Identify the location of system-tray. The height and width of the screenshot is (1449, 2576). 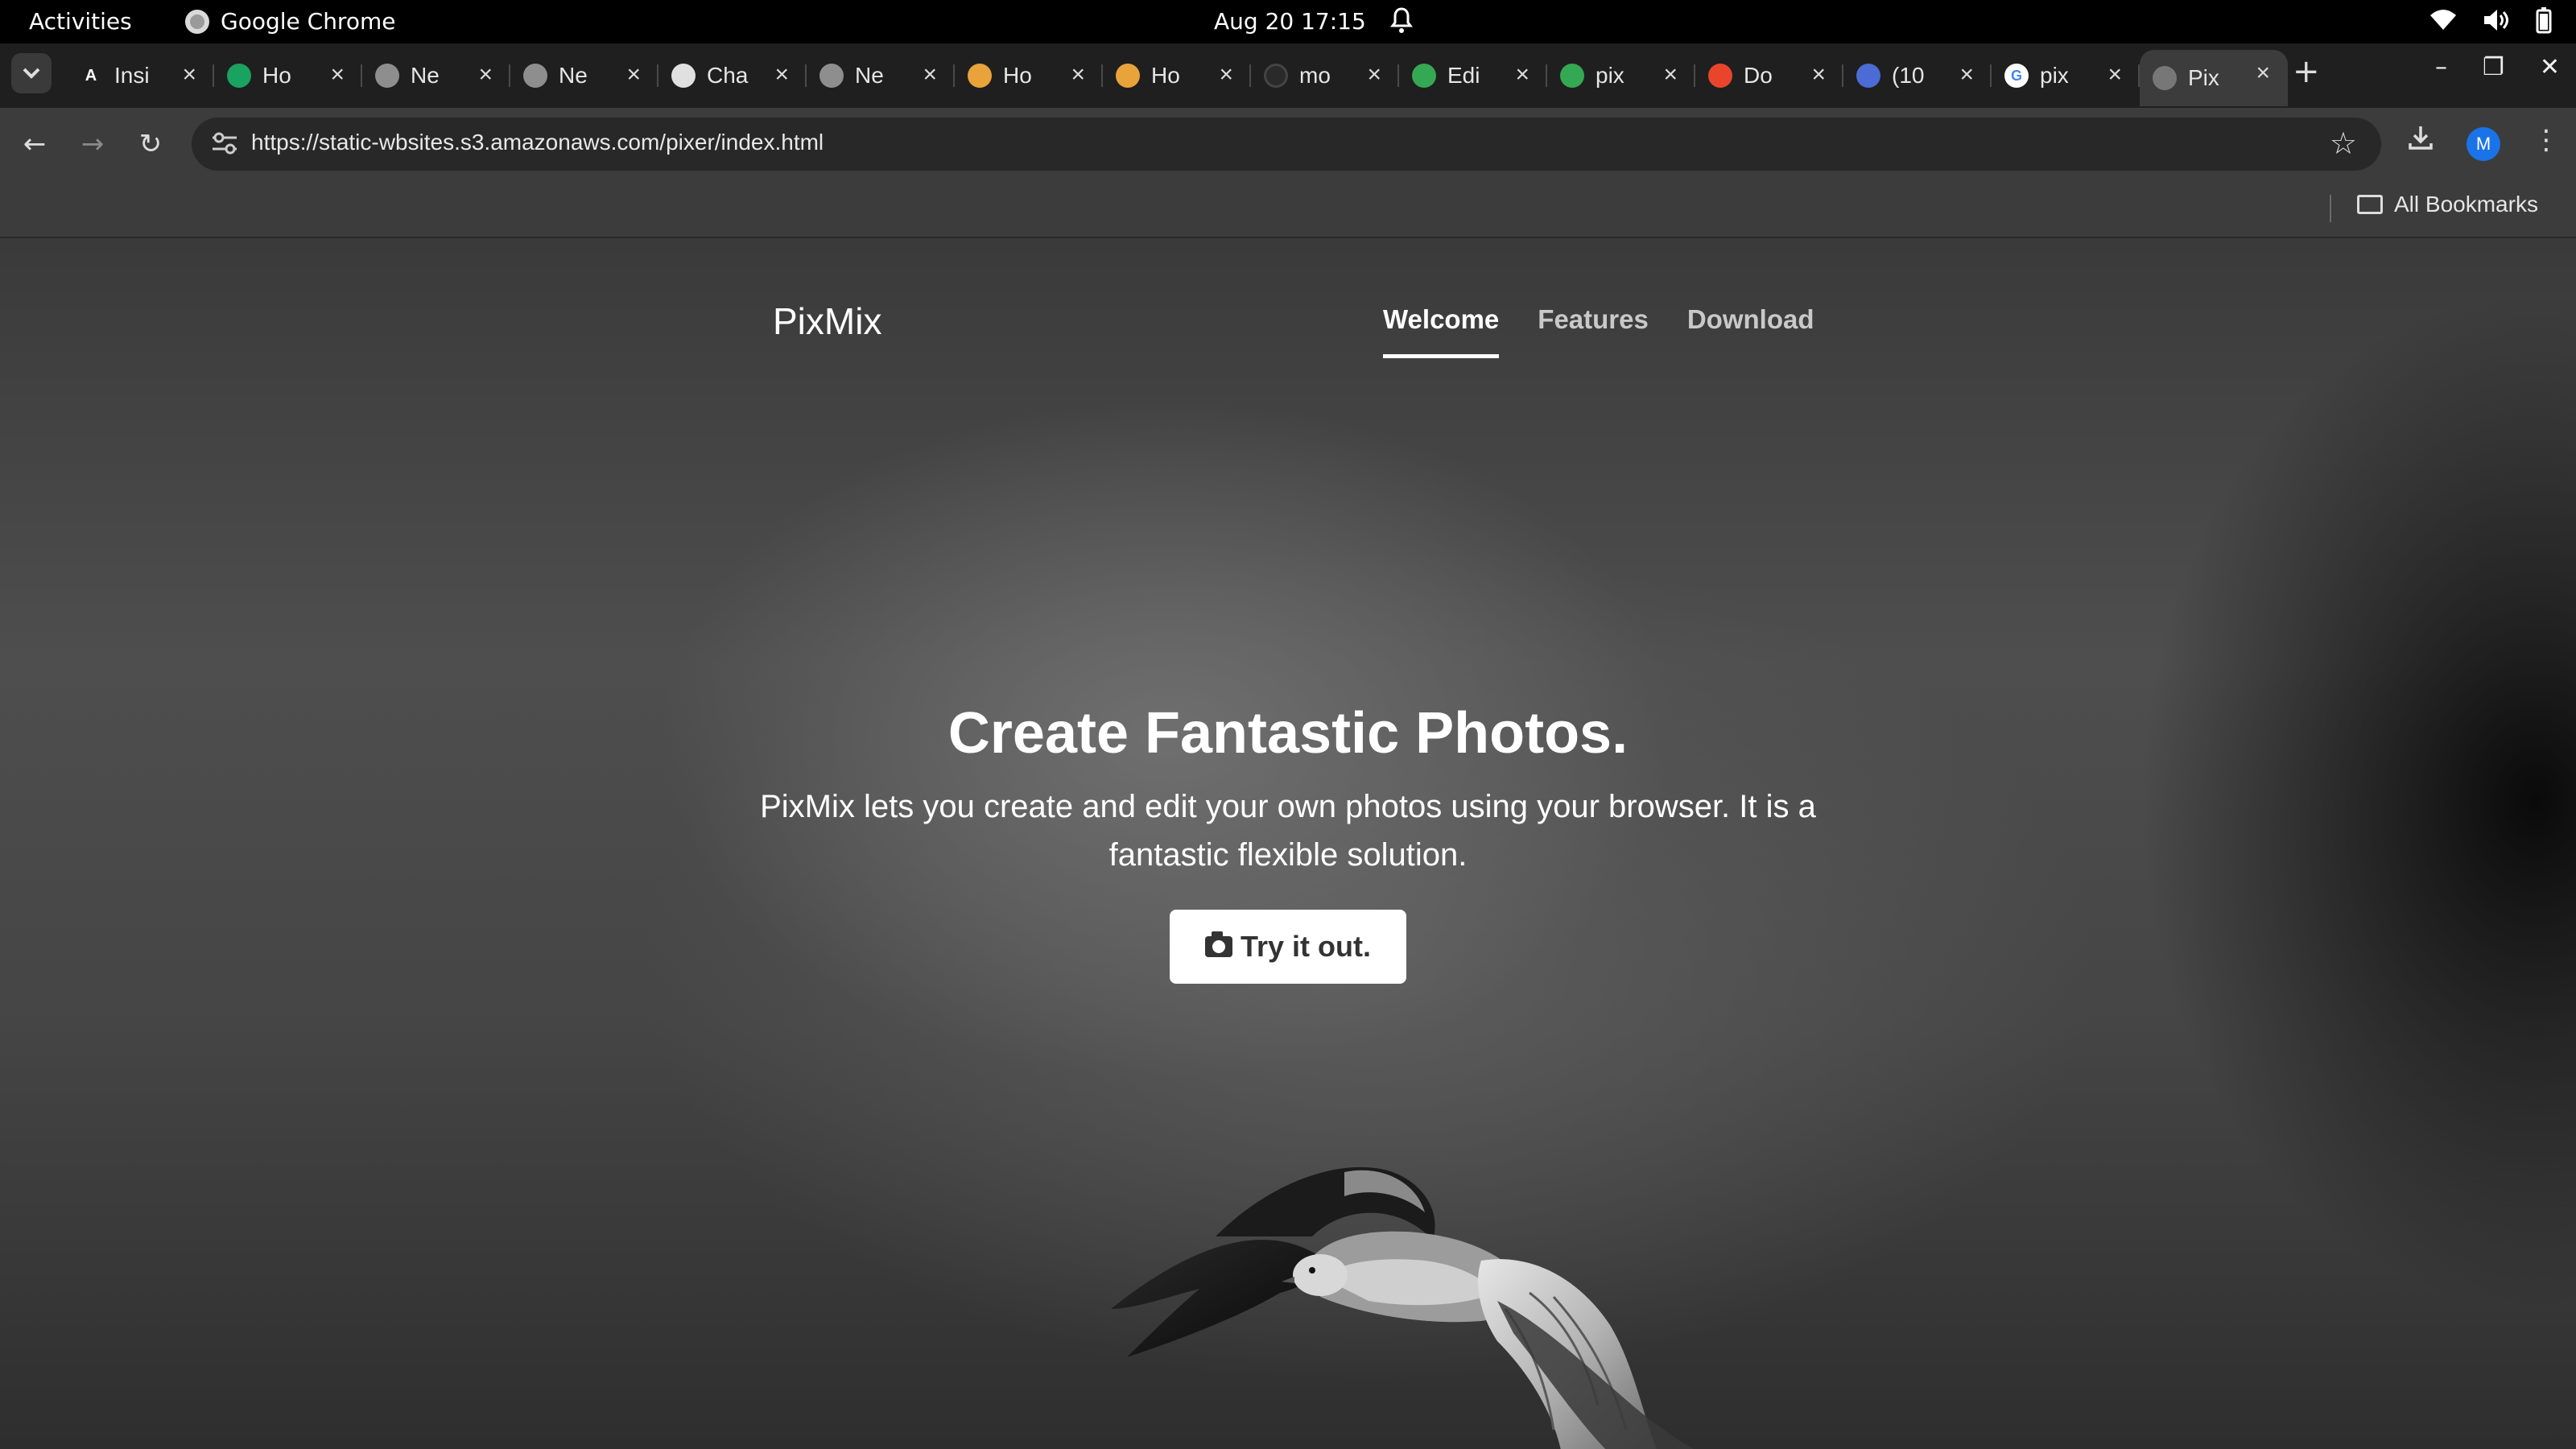
(2490, 20).